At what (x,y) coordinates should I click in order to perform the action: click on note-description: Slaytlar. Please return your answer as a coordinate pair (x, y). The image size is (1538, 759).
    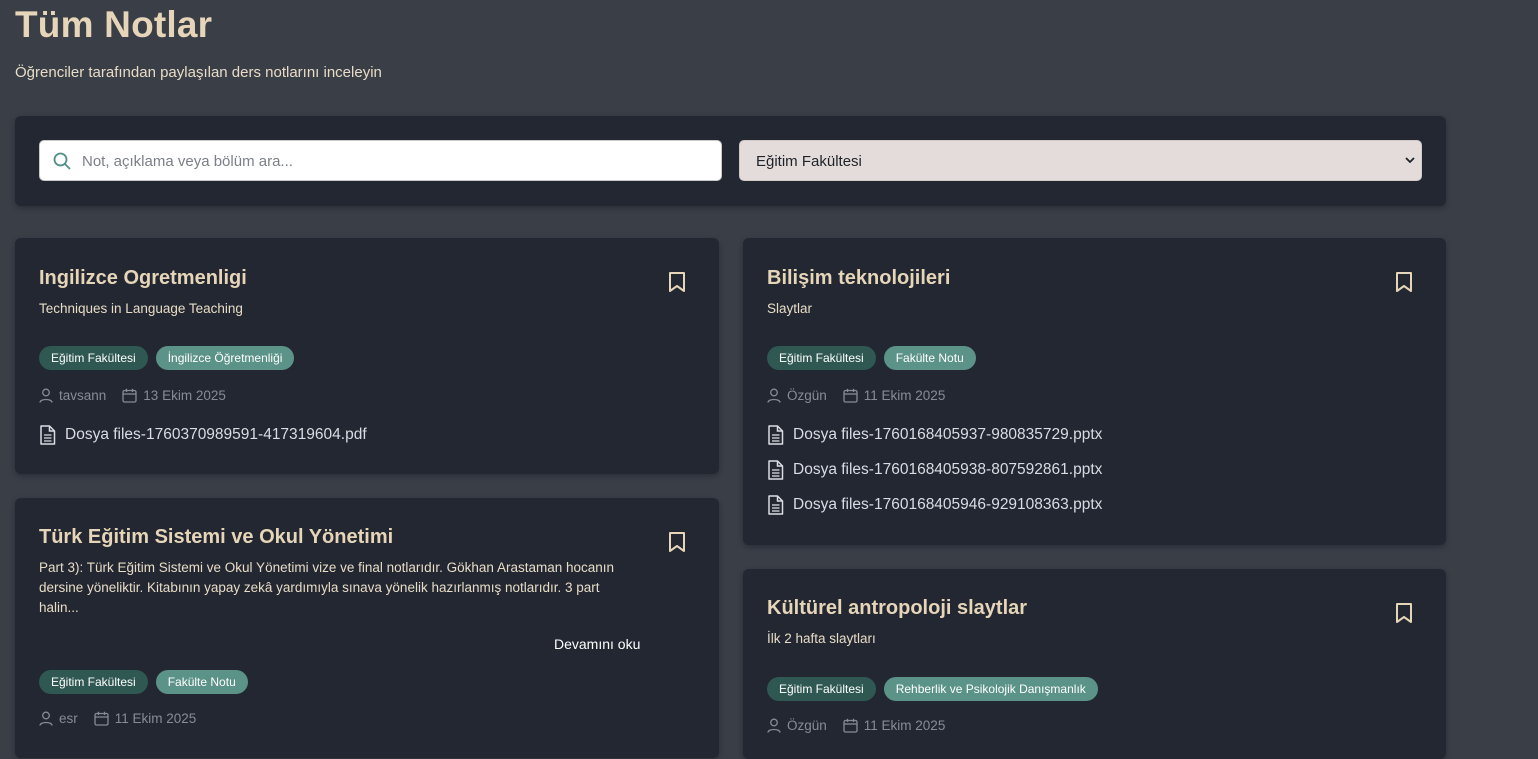
    Looking at the image, I should click on (790, 308).